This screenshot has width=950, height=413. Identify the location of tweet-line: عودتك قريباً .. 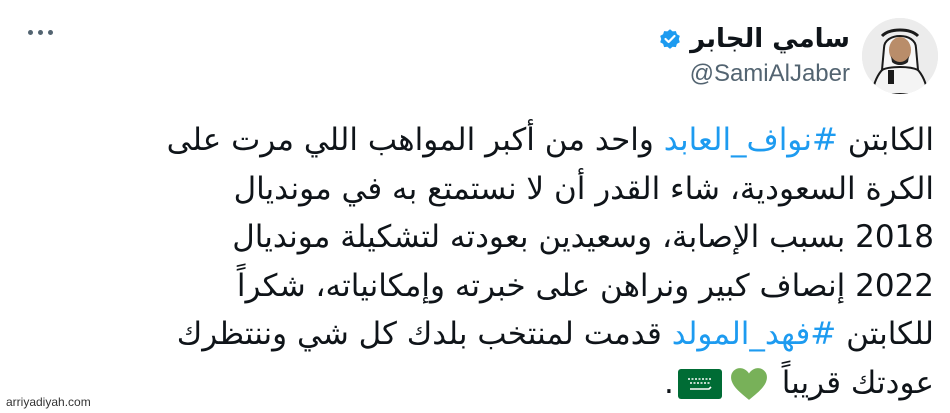
(484, 383).